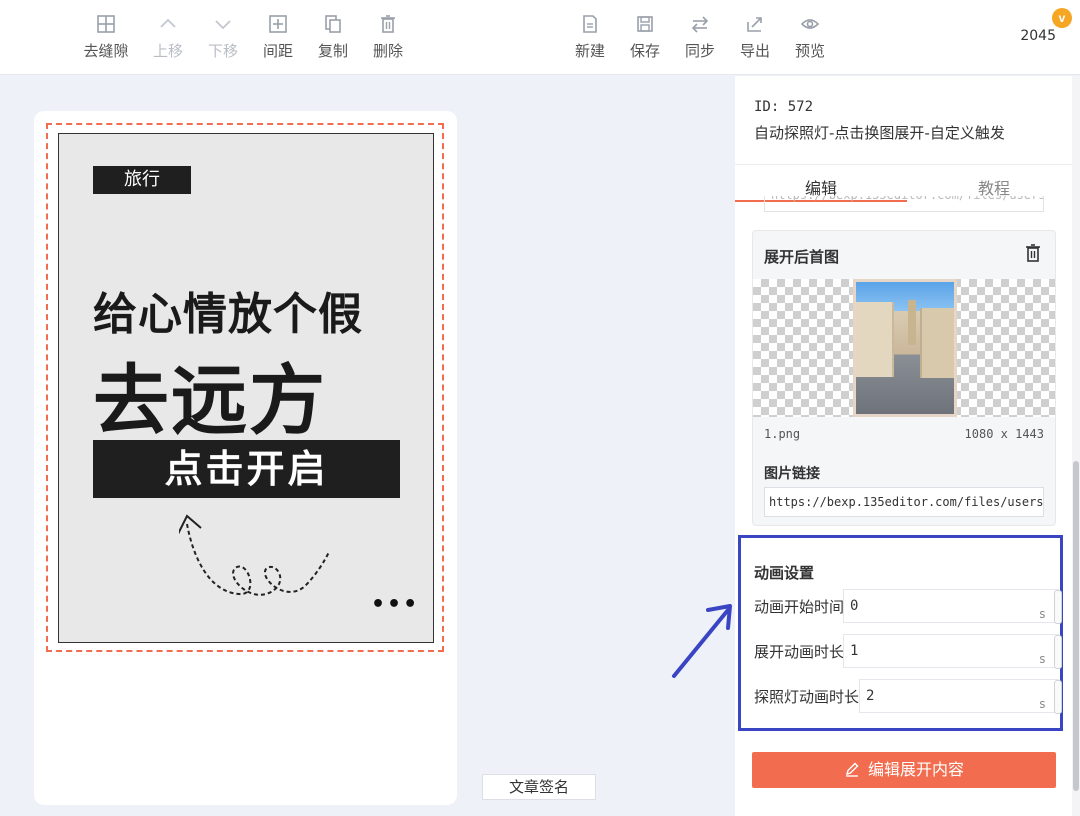 The image size is (1080, 816). Describe the element at coordinates (754, 51) in the screenshot. I see `export-label: 导出` at that location.